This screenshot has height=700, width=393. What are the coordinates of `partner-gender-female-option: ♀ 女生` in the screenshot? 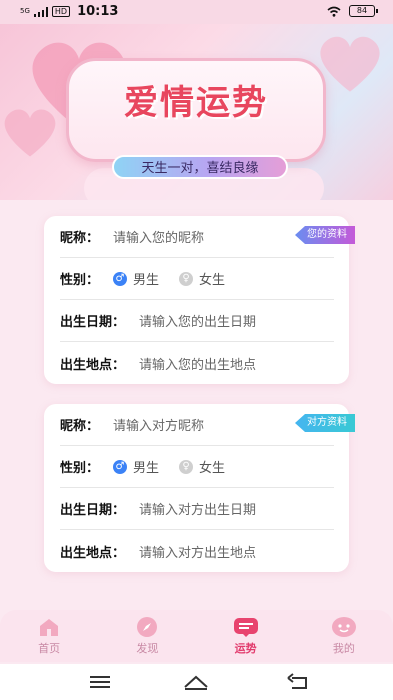 It's located at (202, 466).